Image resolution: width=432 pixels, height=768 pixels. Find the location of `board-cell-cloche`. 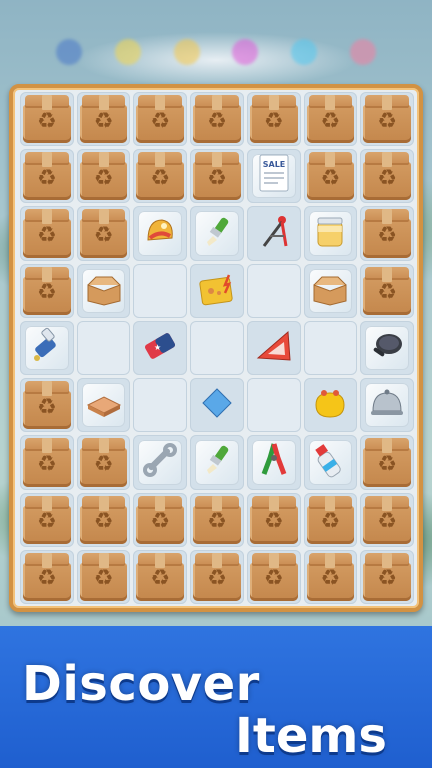

board-cell-cloche is located at coordinates (387, 405).